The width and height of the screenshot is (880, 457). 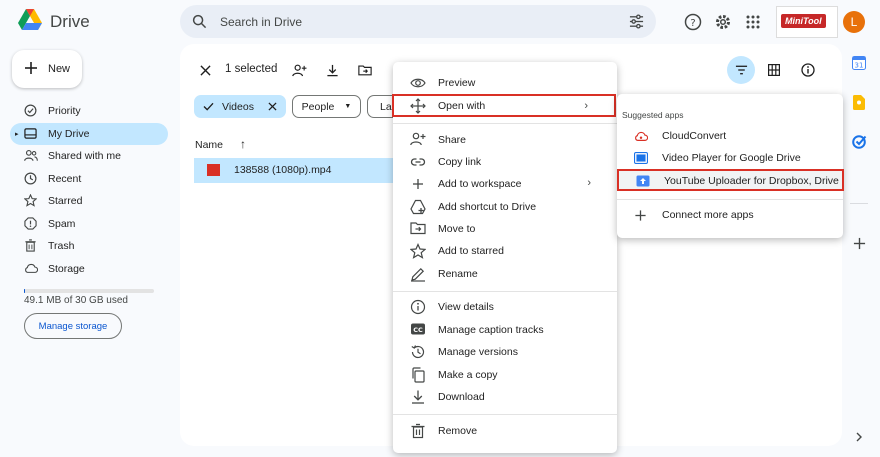 I want to click on app-item-video-player: Video Player for Google Drive, so click(x=730, y=158).